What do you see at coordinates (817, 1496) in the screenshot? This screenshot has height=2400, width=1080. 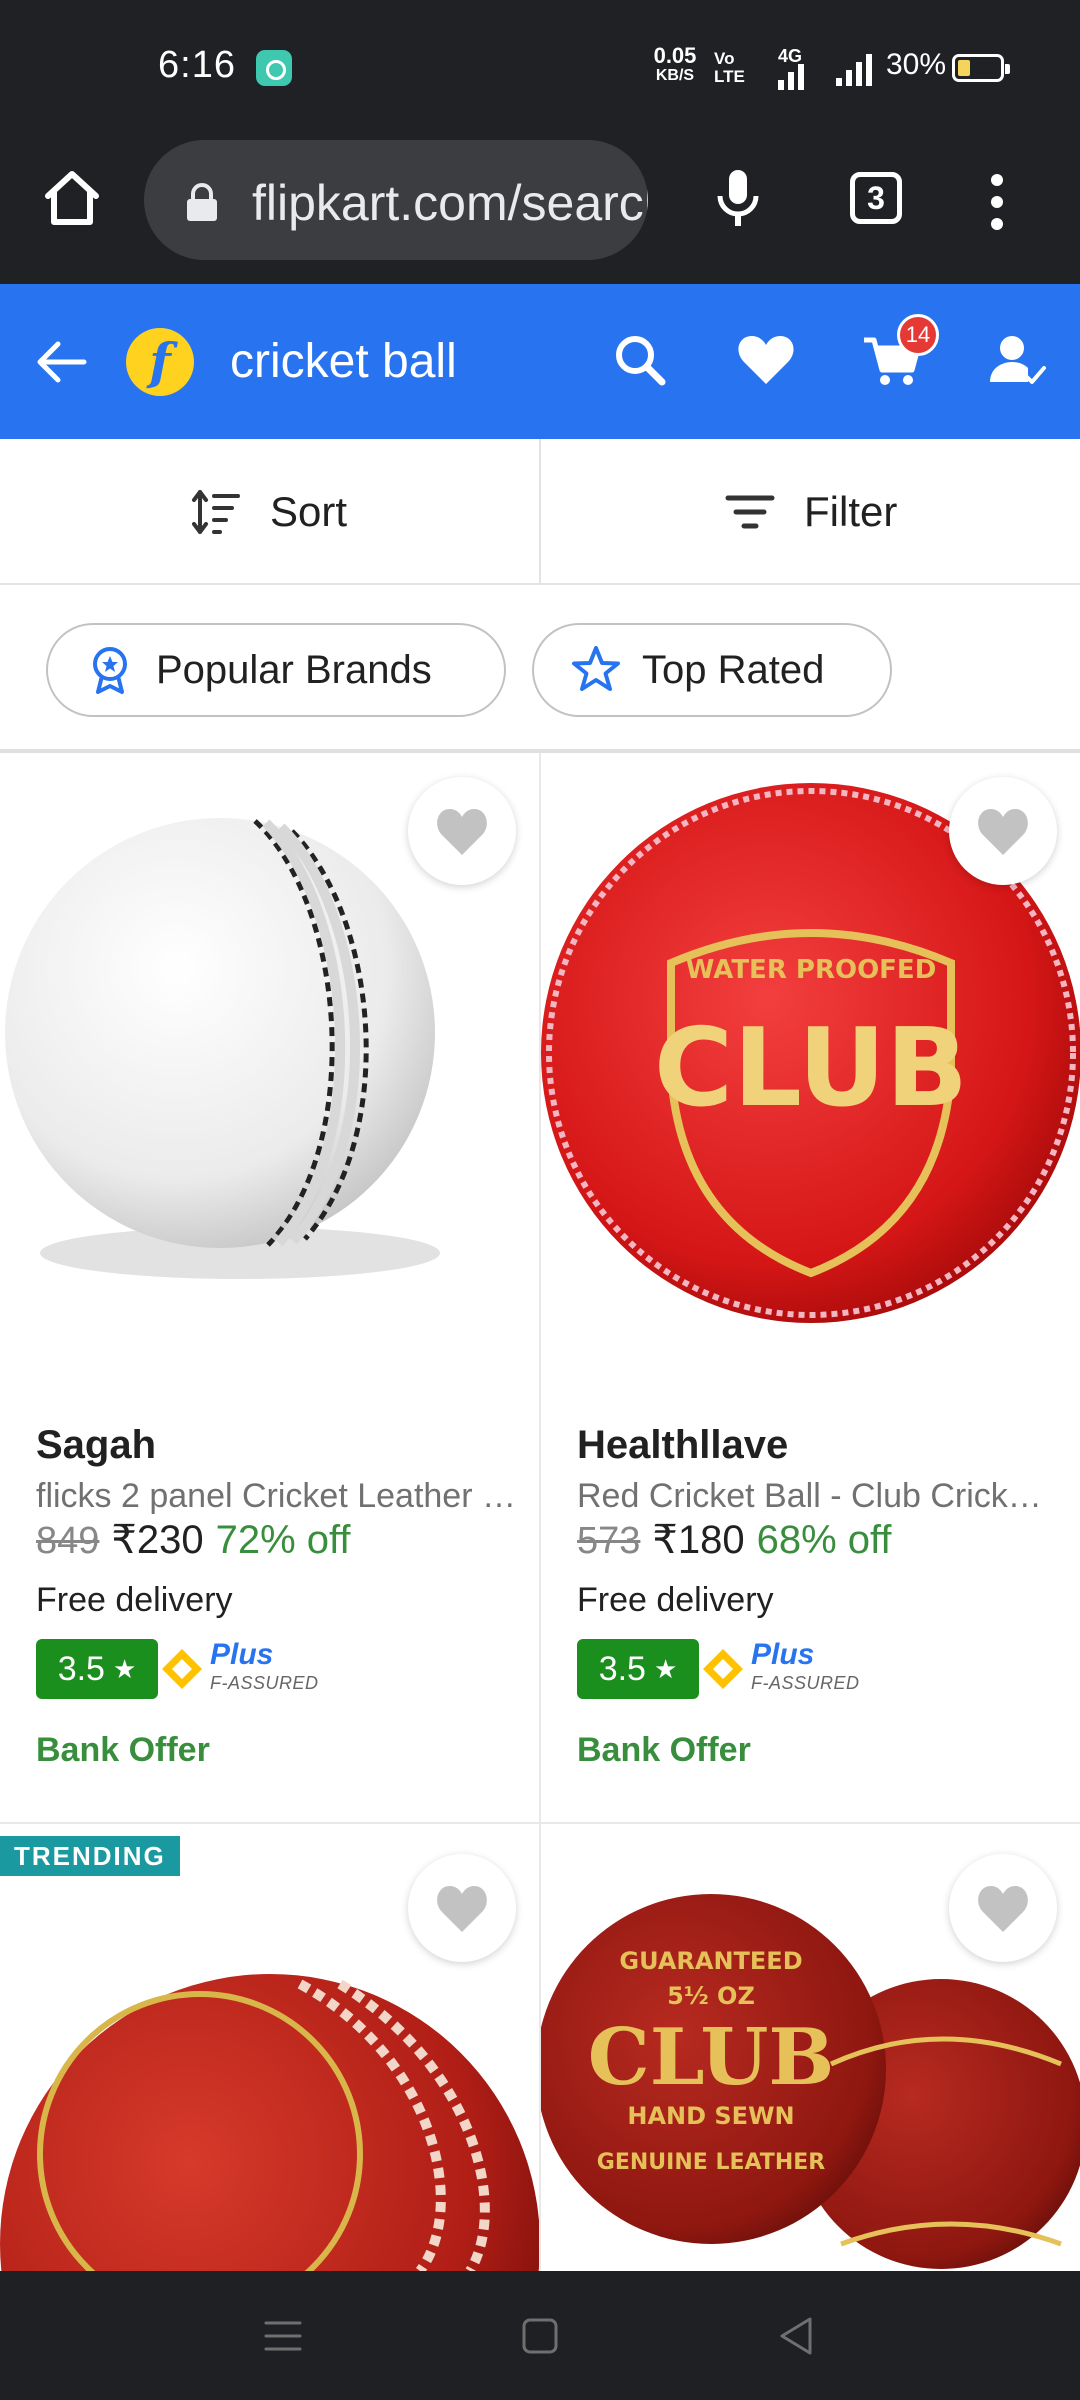 I see `product-title: Red Cricket Ball - Club Cricket Ball` at bounding box center [817, 1496].